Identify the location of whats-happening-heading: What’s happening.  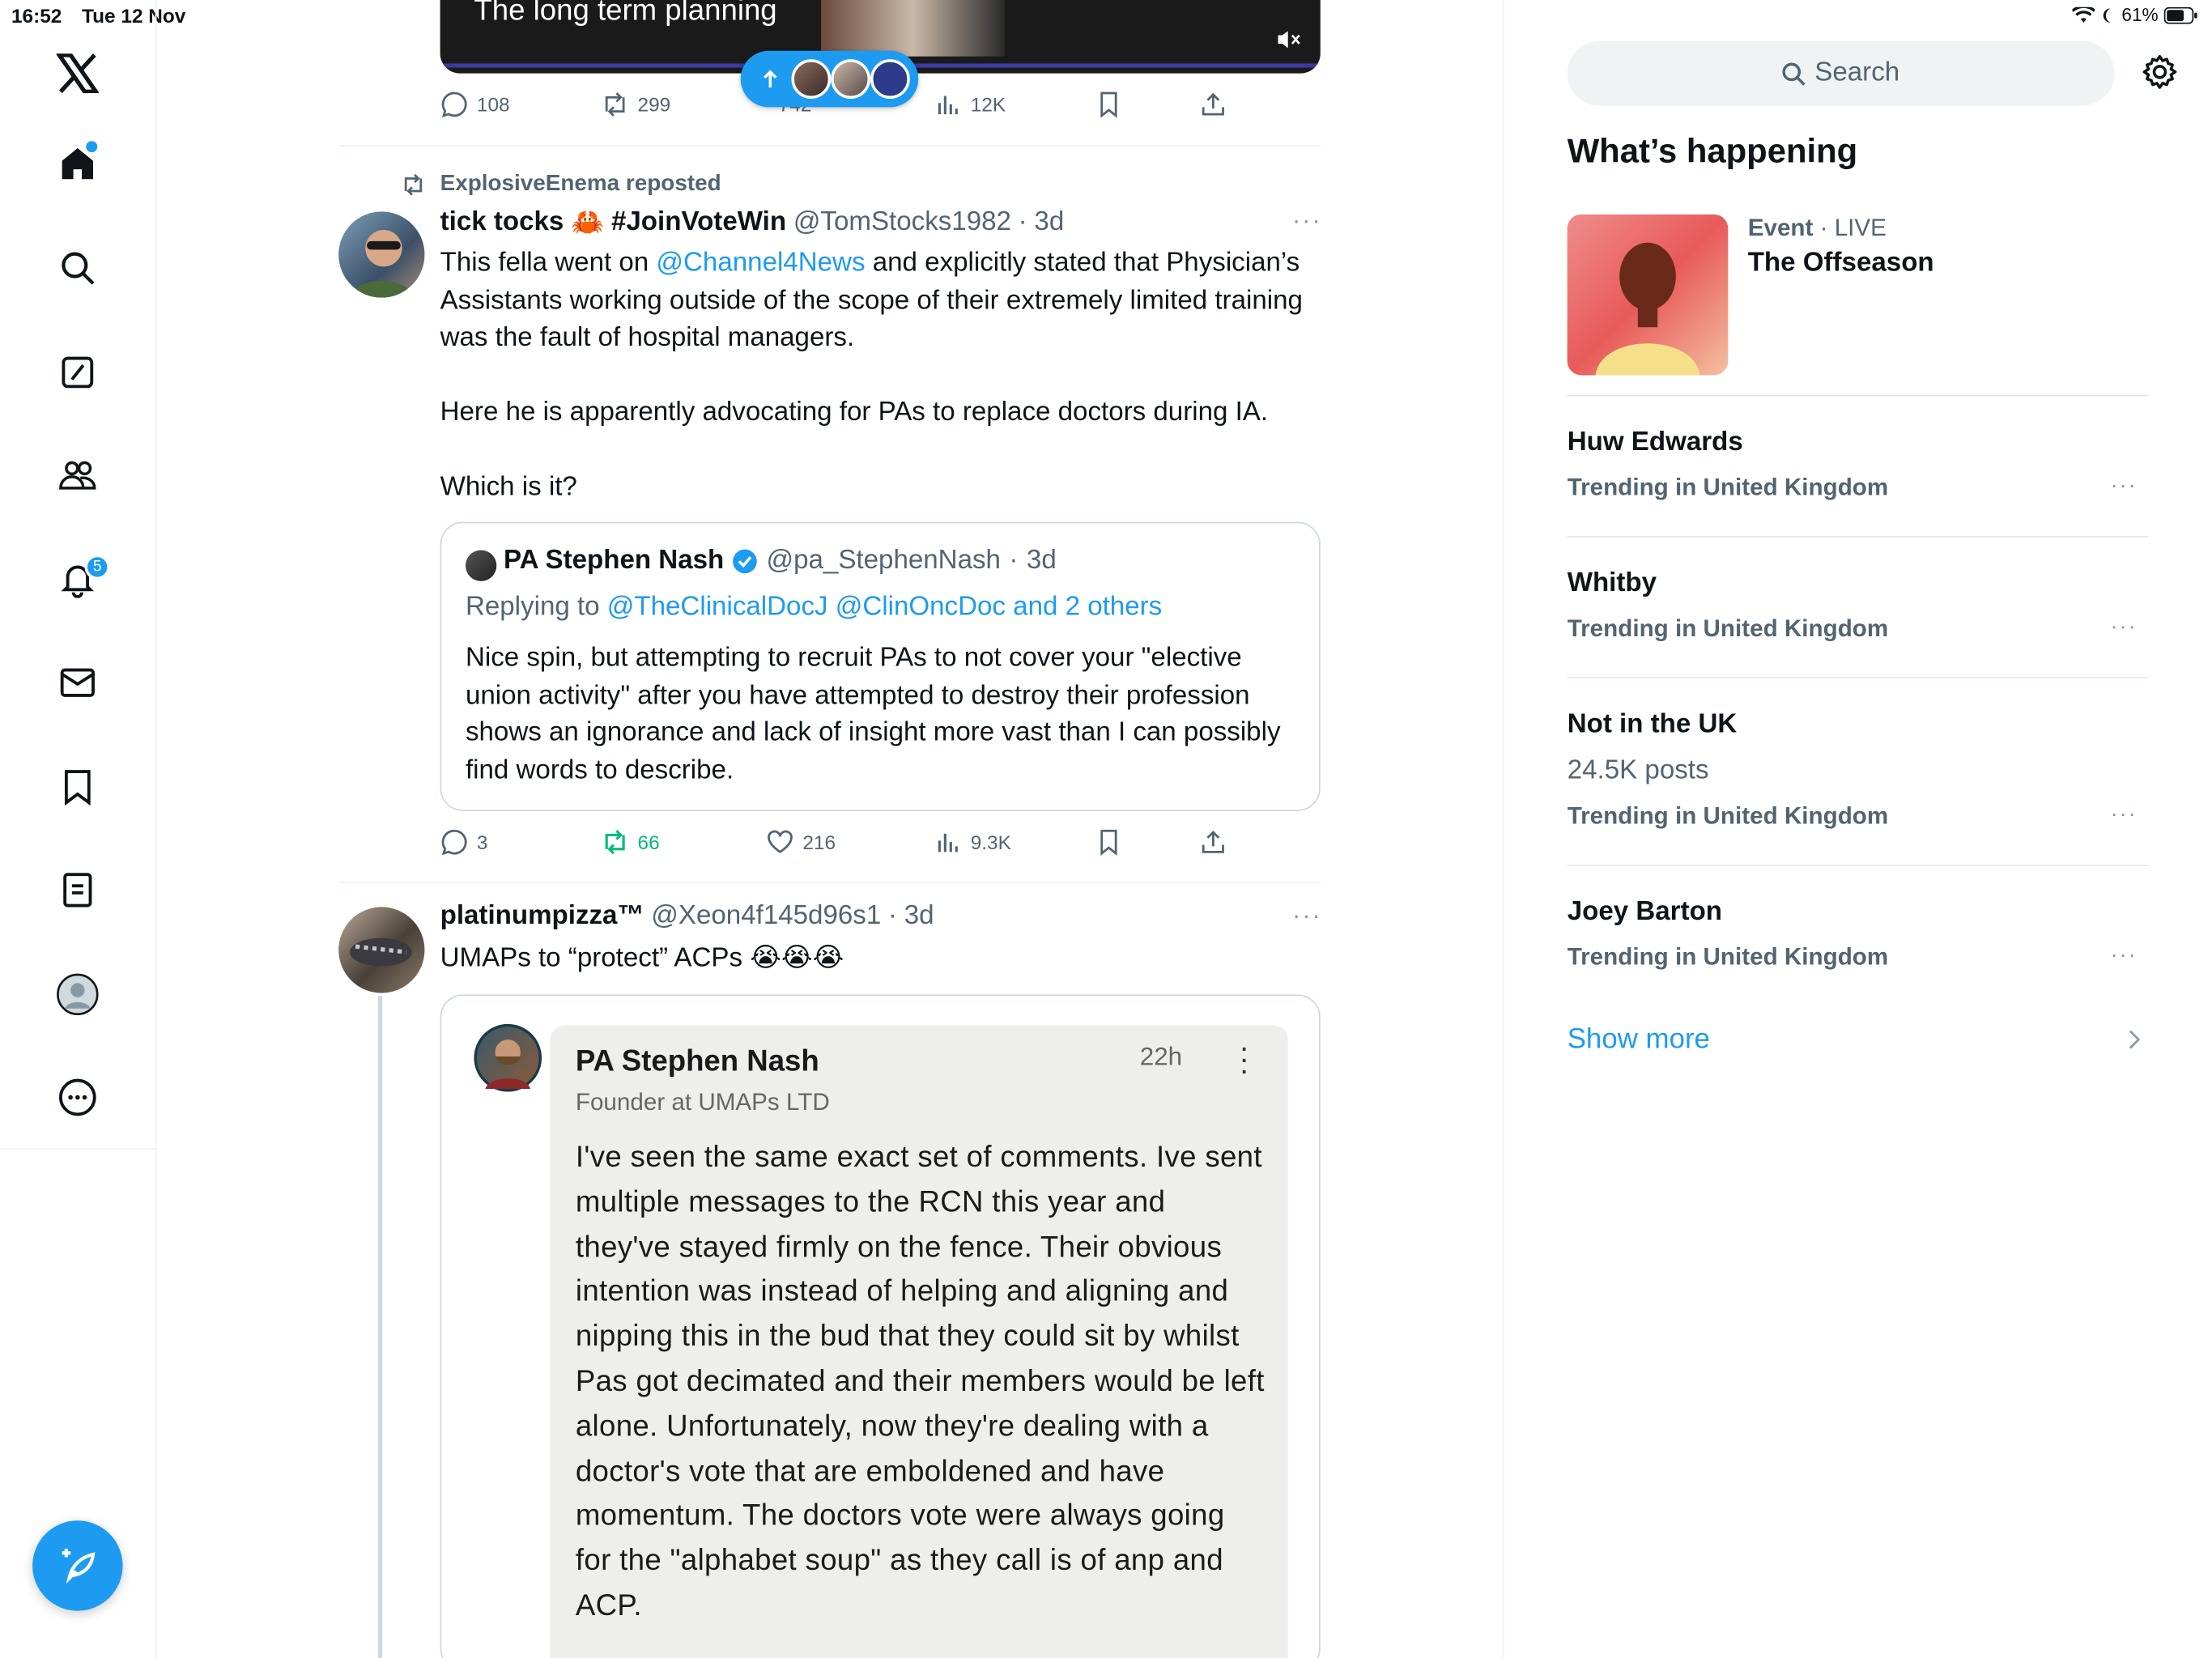
(1712, 151).